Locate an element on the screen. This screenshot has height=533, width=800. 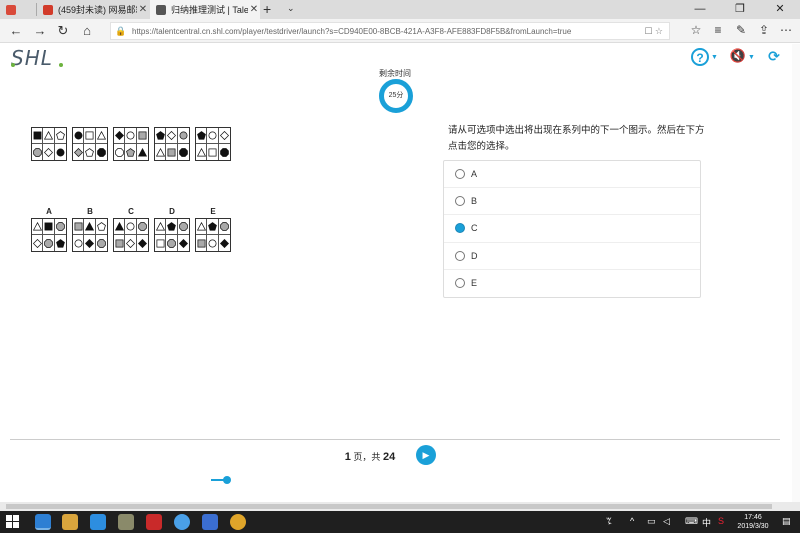
date: 2019/3/30 is located at coordinates (753, 526).